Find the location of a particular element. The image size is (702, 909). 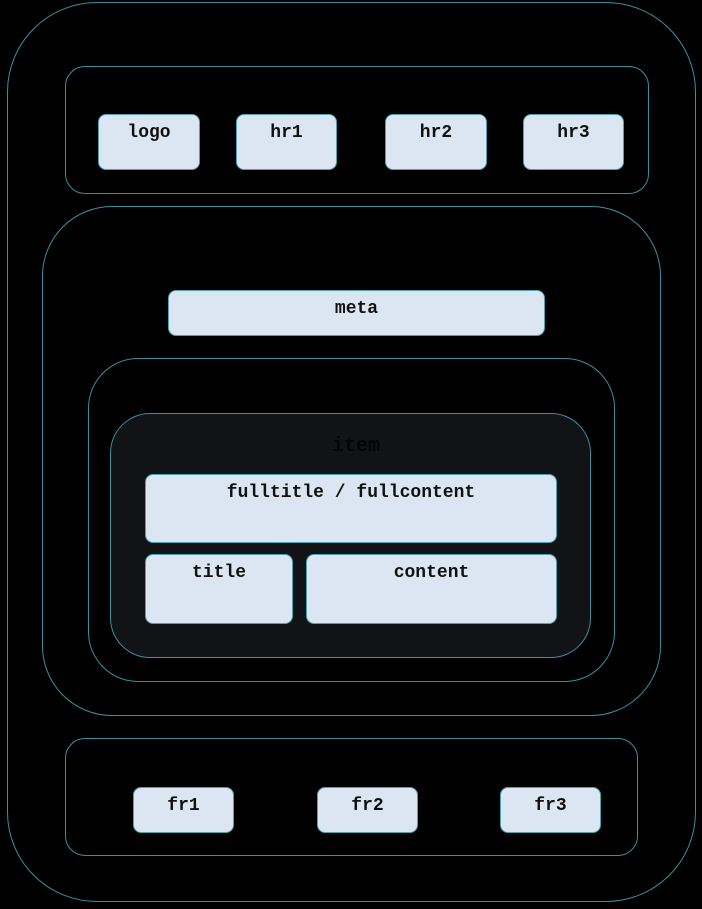

fulltitle-fullcontent-box: fulltitle / fullcontent is located at coordinates (351, 508).